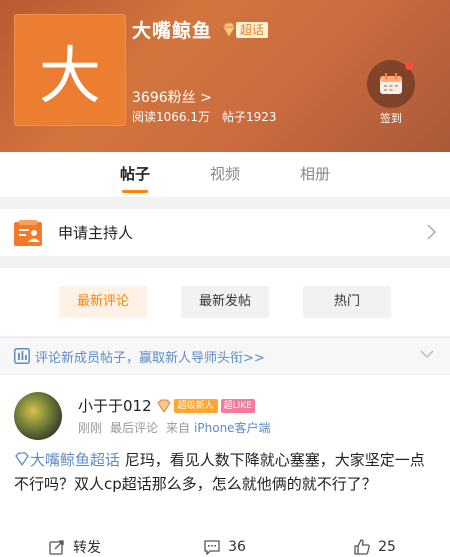  Describe the element at coordinates (115, 405) in the screenshot. I see `author-name: 小于于012` at that location.